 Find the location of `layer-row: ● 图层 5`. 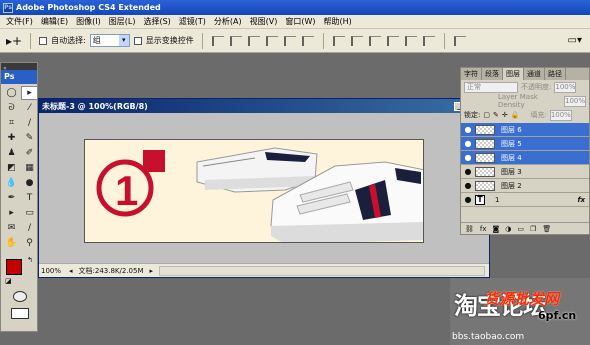

layer-row: ● 图层 5 is located at coordinates (525, 144).